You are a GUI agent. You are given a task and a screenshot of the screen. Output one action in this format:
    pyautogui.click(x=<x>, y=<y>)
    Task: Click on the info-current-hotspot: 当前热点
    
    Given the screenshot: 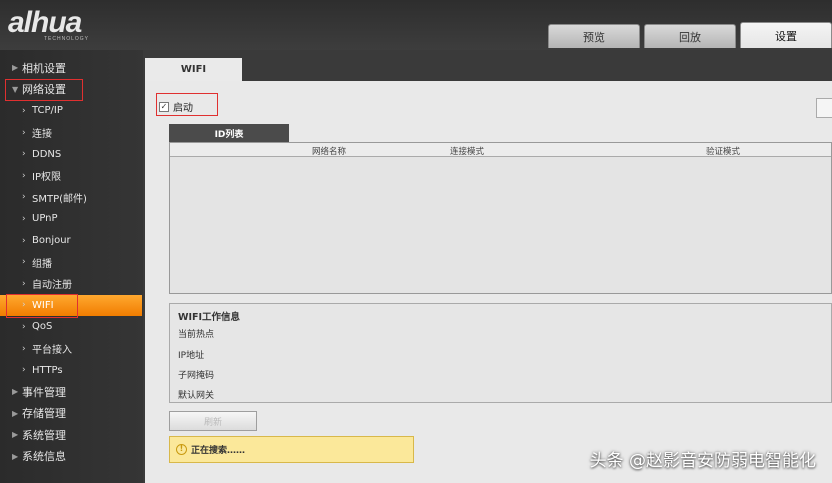 What is the action you would take?
    pyautogui.click(x=196, y=335)
    